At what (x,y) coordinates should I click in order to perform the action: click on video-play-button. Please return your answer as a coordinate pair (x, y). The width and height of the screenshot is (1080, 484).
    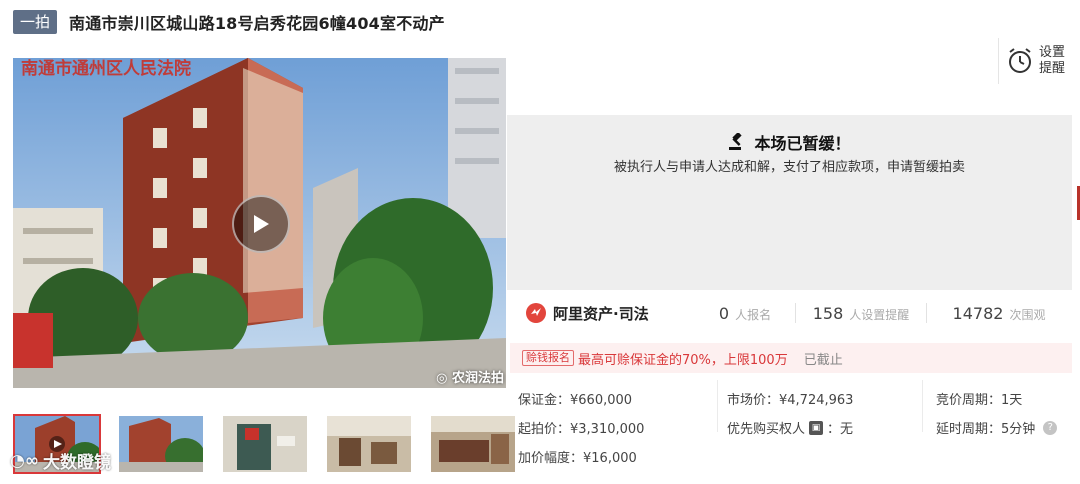
    Looking at the image, I should click on (261, 224).